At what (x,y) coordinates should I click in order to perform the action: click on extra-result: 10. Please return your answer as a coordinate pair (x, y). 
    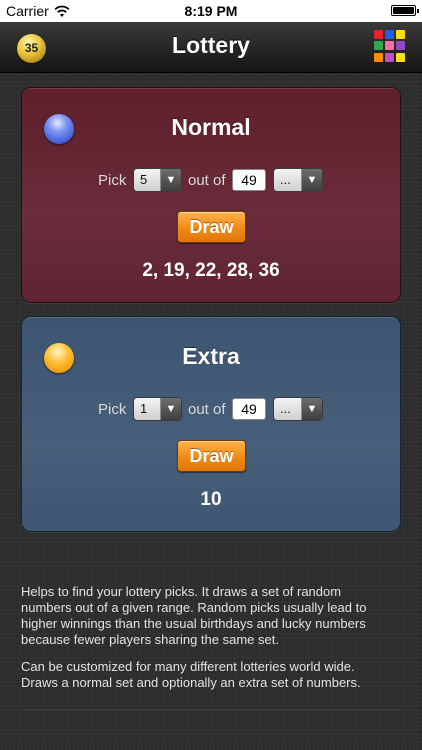
    Looking at the image, I should click on (211, 499).